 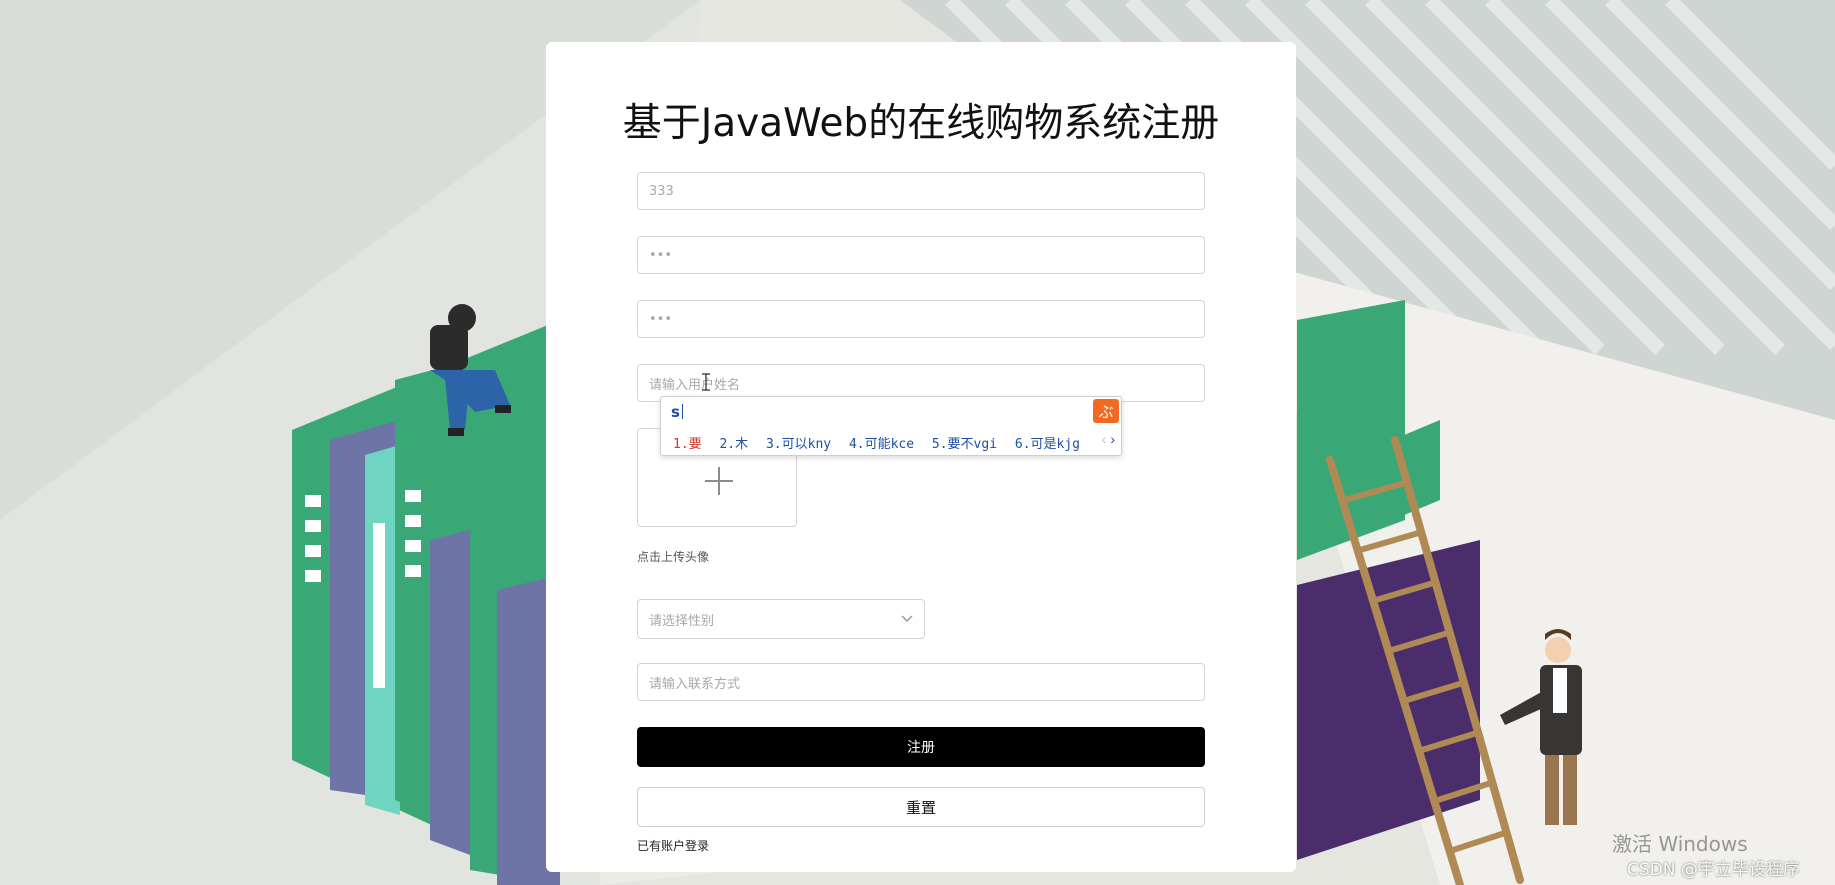 I want to click on contact-input: 请输入联系方式, so click(x=921, y=682).